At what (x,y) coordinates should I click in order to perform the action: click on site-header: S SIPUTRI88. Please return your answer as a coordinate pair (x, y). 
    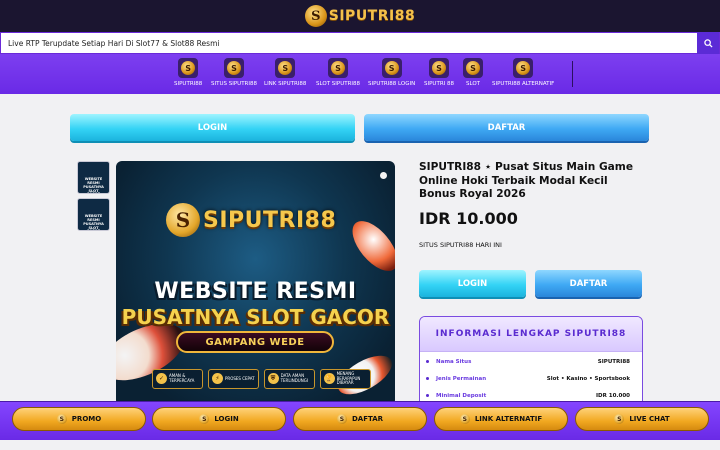
    Looking at the image, I should click on (360, 16).